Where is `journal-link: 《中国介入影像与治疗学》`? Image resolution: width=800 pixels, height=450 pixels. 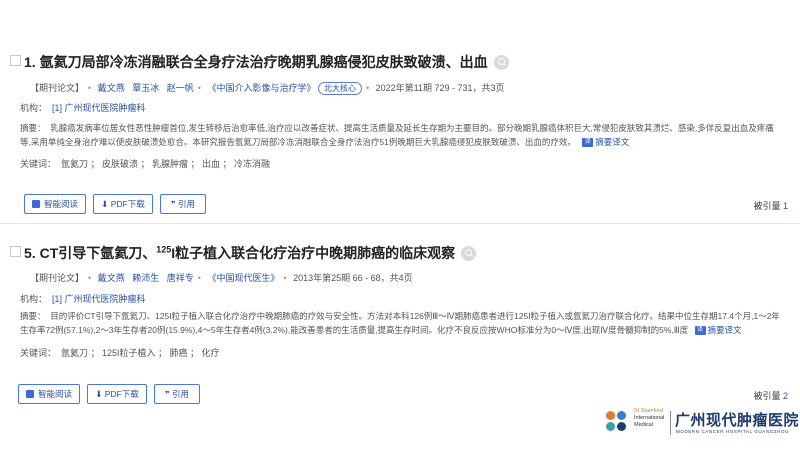
journal-link: 《中国介入影像与治疗学》 is located at coordinates (261, 88).